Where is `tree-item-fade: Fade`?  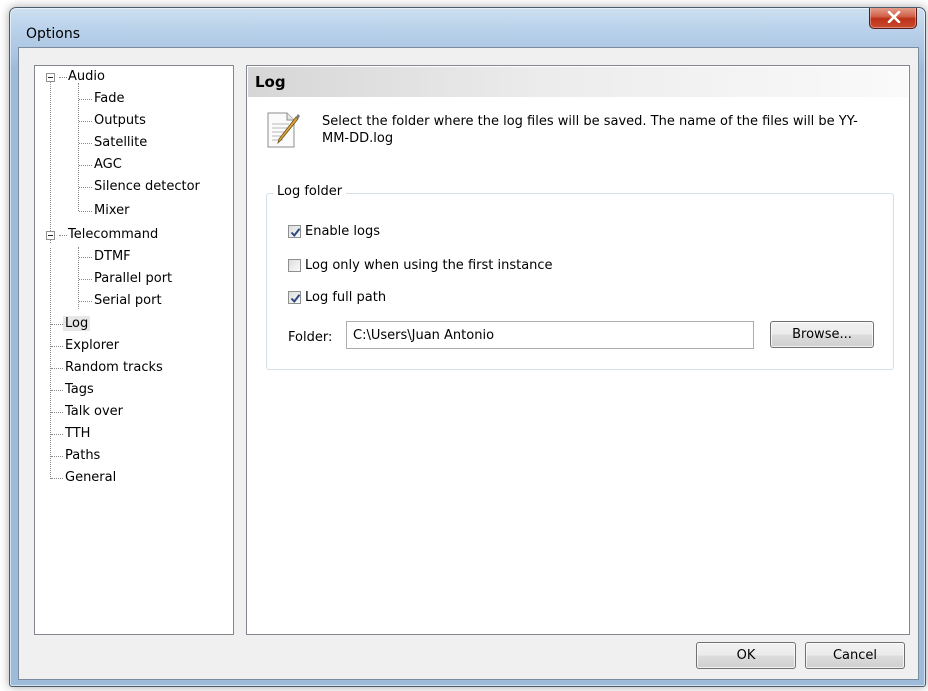 tree-item-fade: Fade is located at coordinates (109, 99).